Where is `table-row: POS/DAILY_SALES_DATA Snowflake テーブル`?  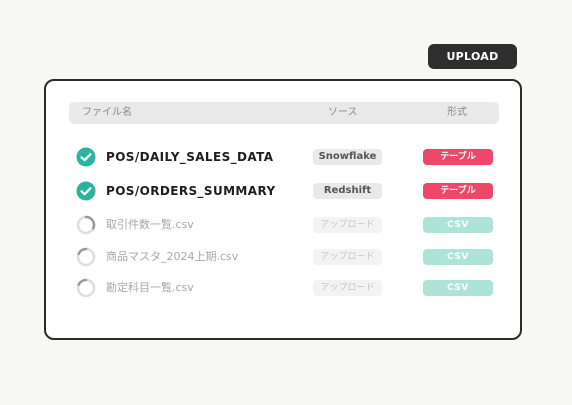
table-row: POS/DAILY_SALES_DATA Snowflake テーブル is located at coordinates (291, 158).